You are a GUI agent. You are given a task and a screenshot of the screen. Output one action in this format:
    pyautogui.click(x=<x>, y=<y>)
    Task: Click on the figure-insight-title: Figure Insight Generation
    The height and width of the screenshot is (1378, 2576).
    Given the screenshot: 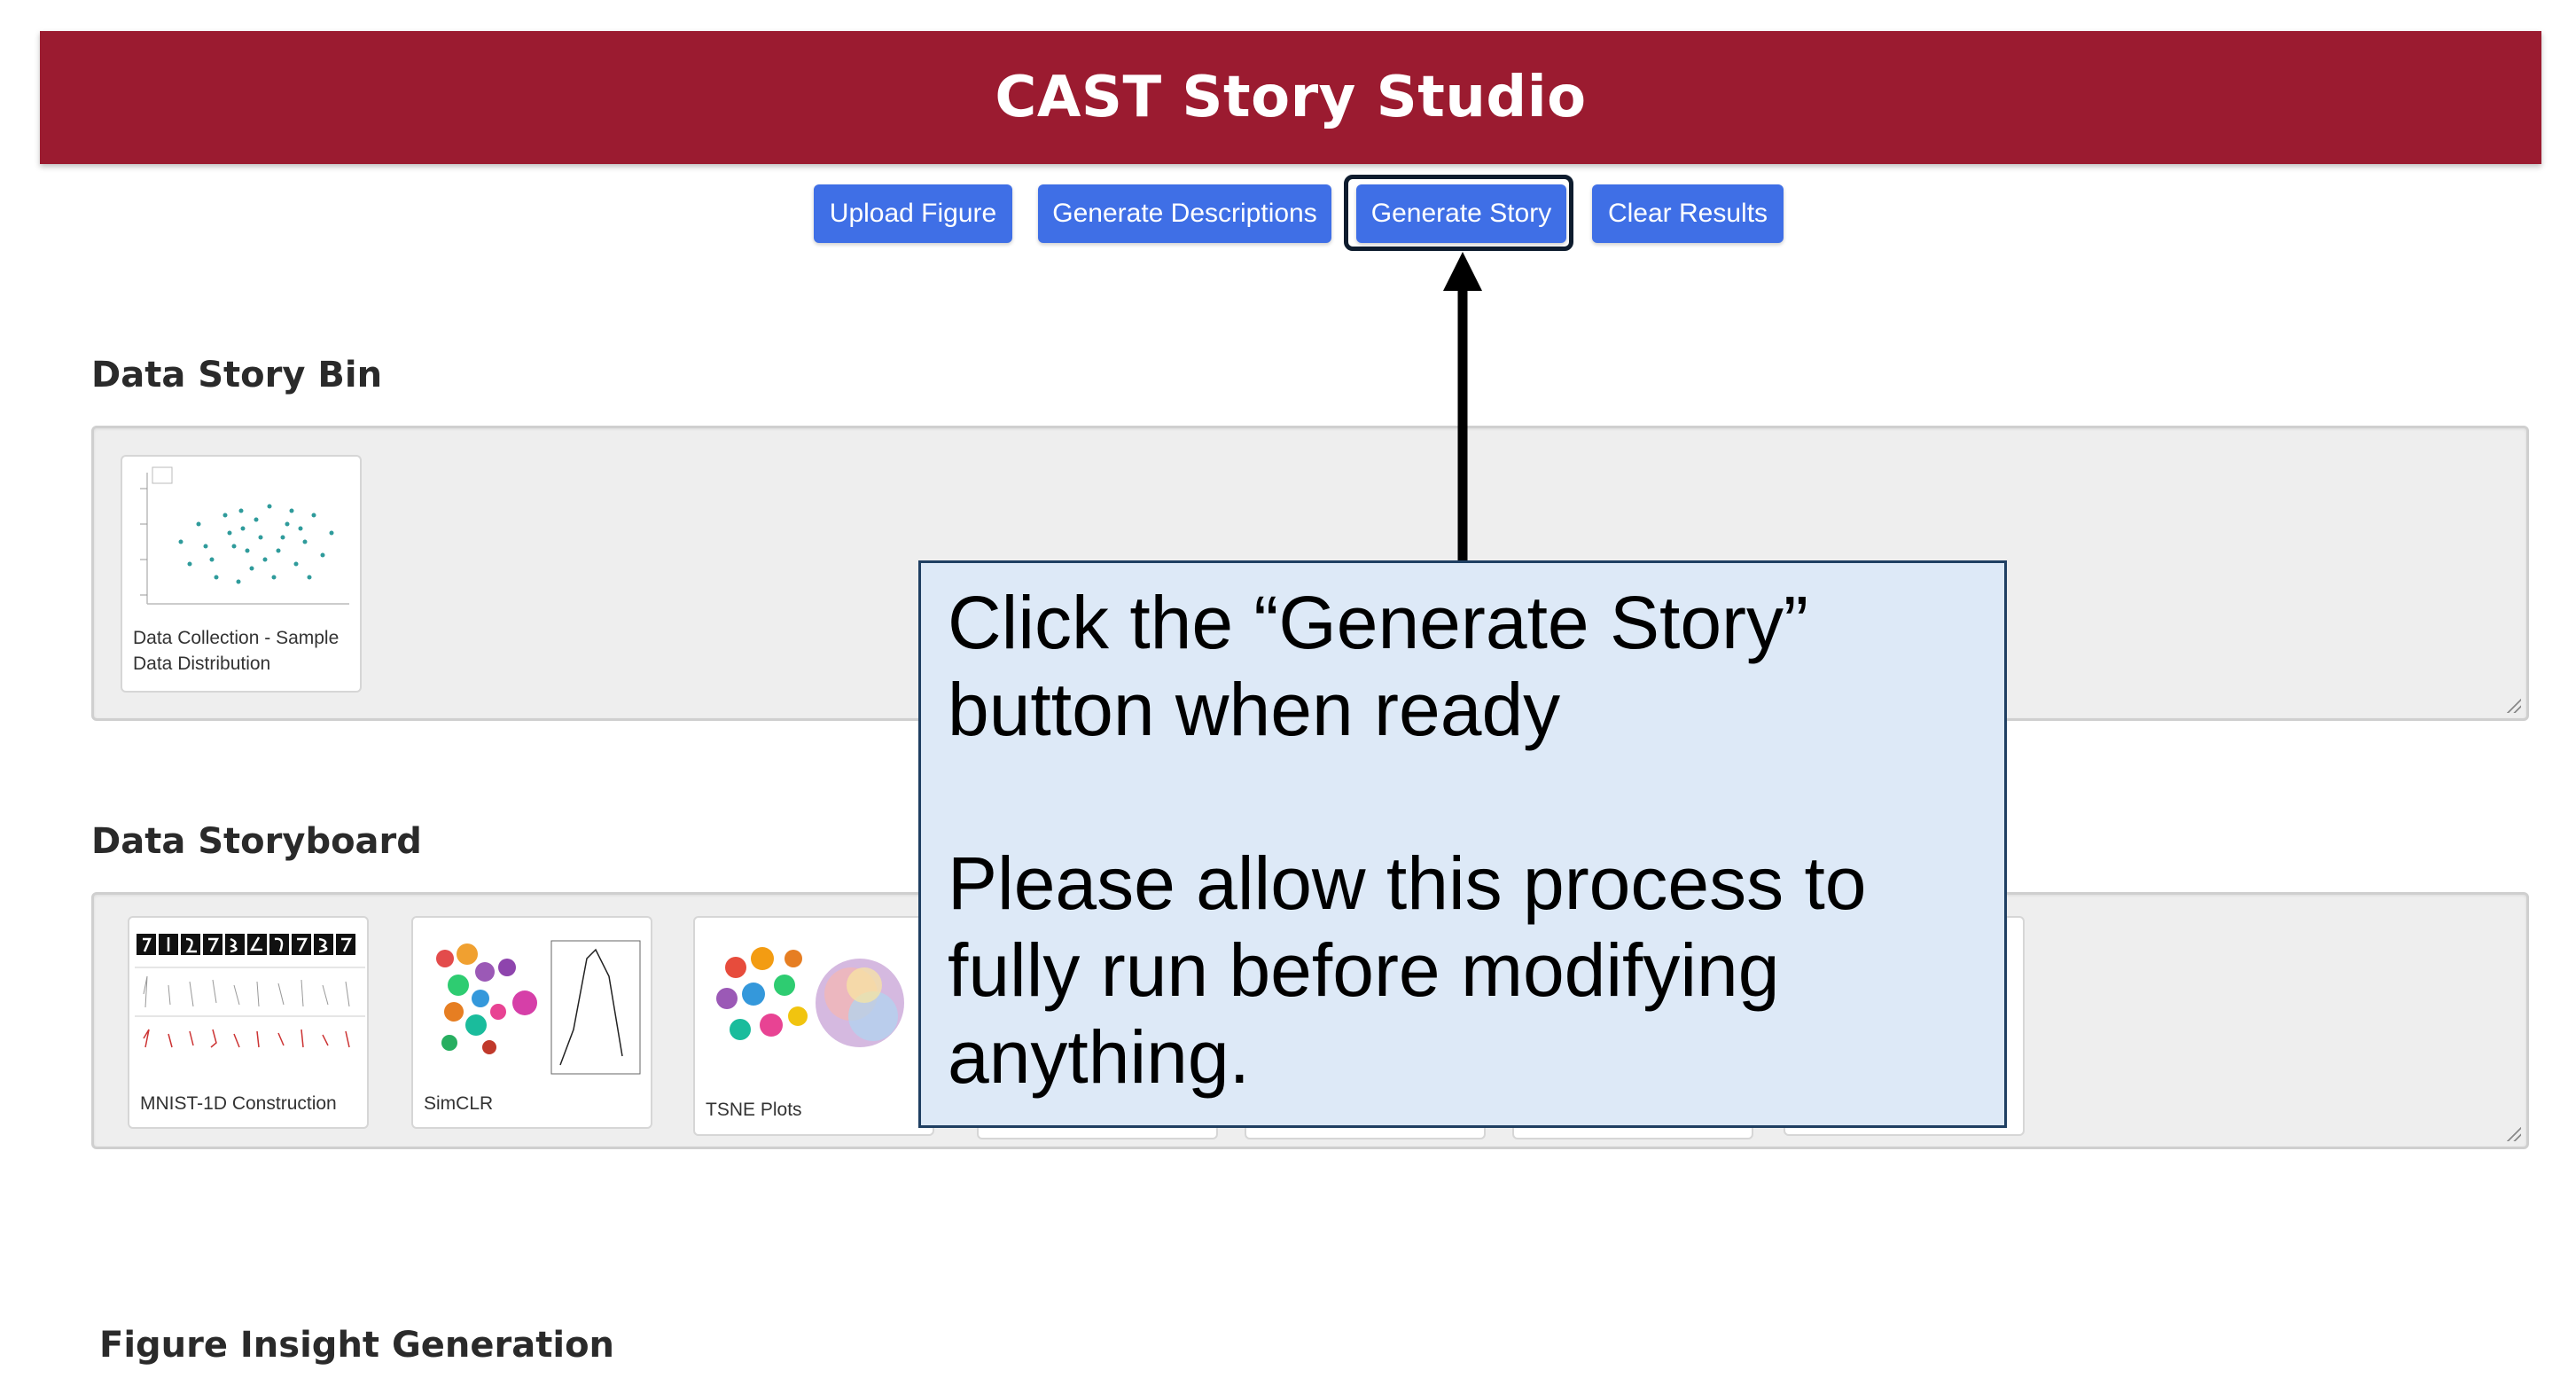 What is the action you would take?
    pyautogui.click(x=357, y=1345)
    